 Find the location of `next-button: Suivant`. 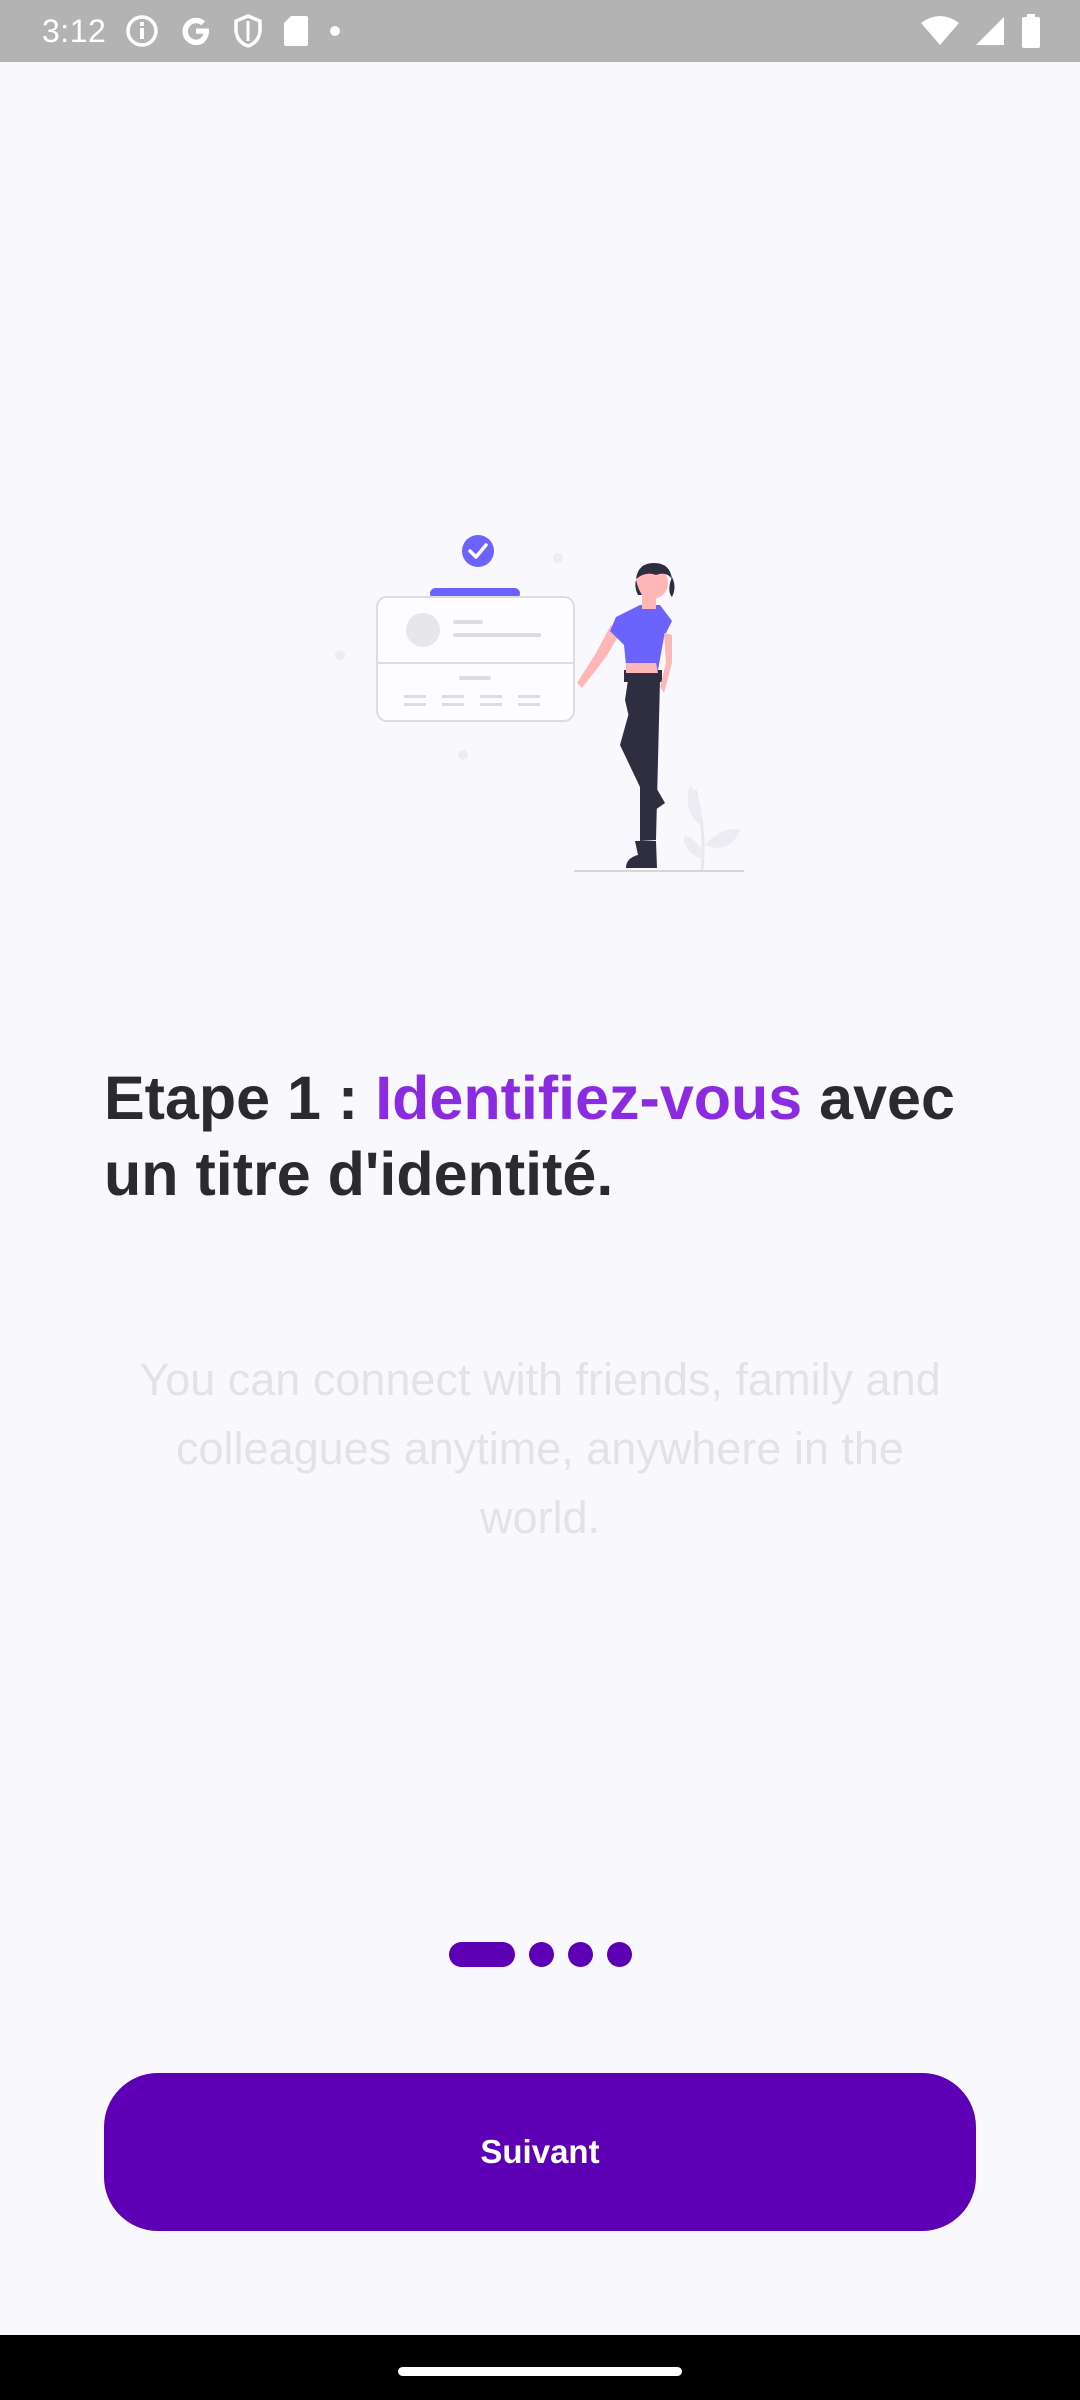

next-button: Suivant is located at coordinates (540, 2152).